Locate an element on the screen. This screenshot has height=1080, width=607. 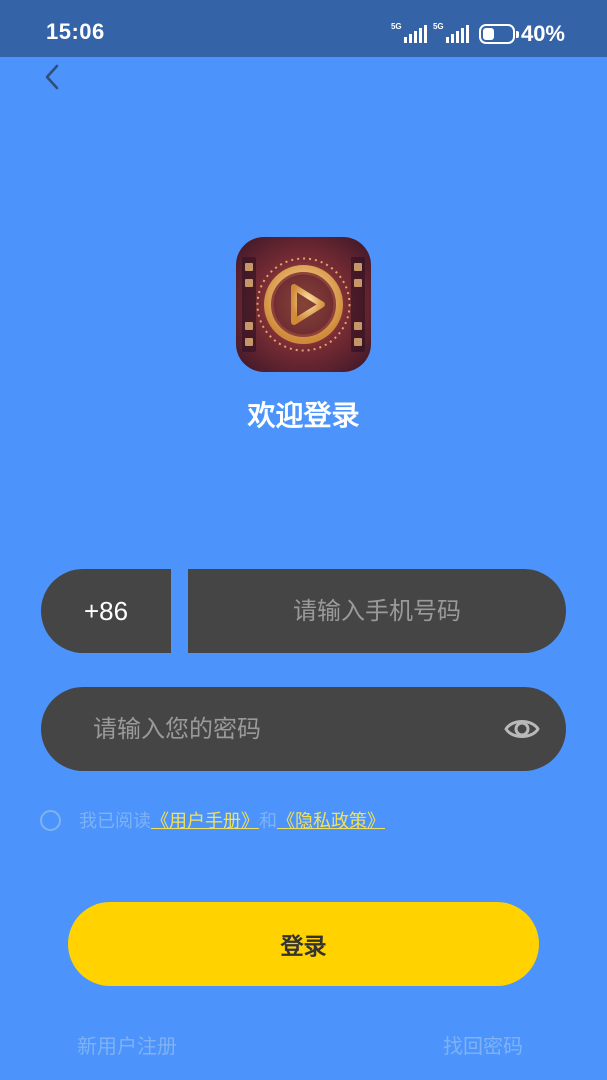
agreement-row: 我已阅读 《用户手册》 和 《隐私政策》 is located at coordinates (212, 820).